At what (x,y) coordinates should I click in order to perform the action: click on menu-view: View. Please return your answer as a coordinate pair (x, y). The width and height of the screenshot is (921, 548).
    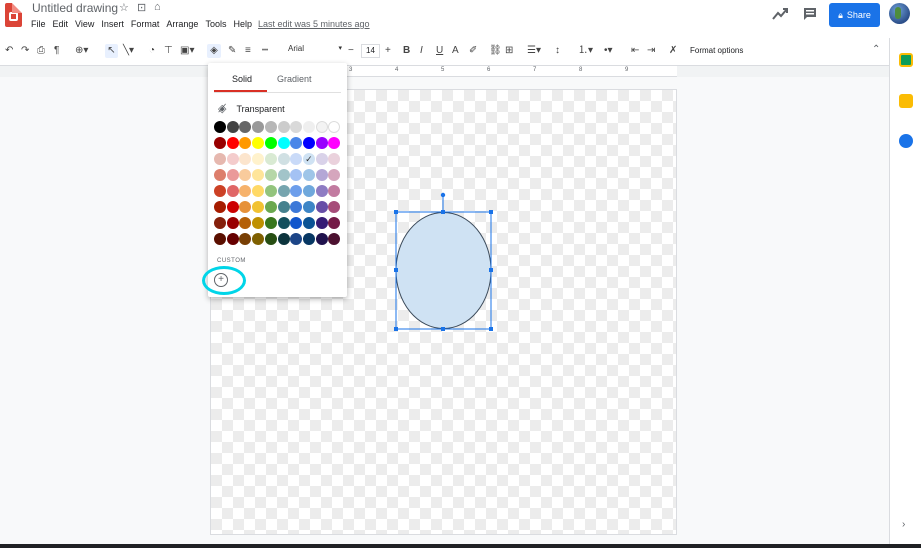
    Looking at the image, I should click on (84, 24).